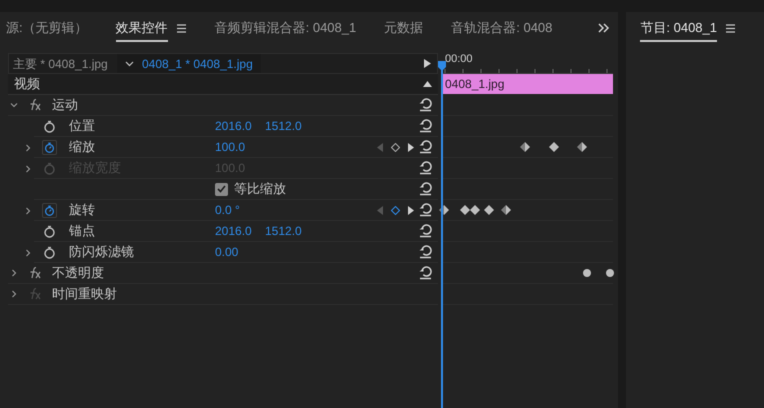  Describe the element at coordinates (82, 210) in the screenshot. I see `property-label: 旋转` at that location.